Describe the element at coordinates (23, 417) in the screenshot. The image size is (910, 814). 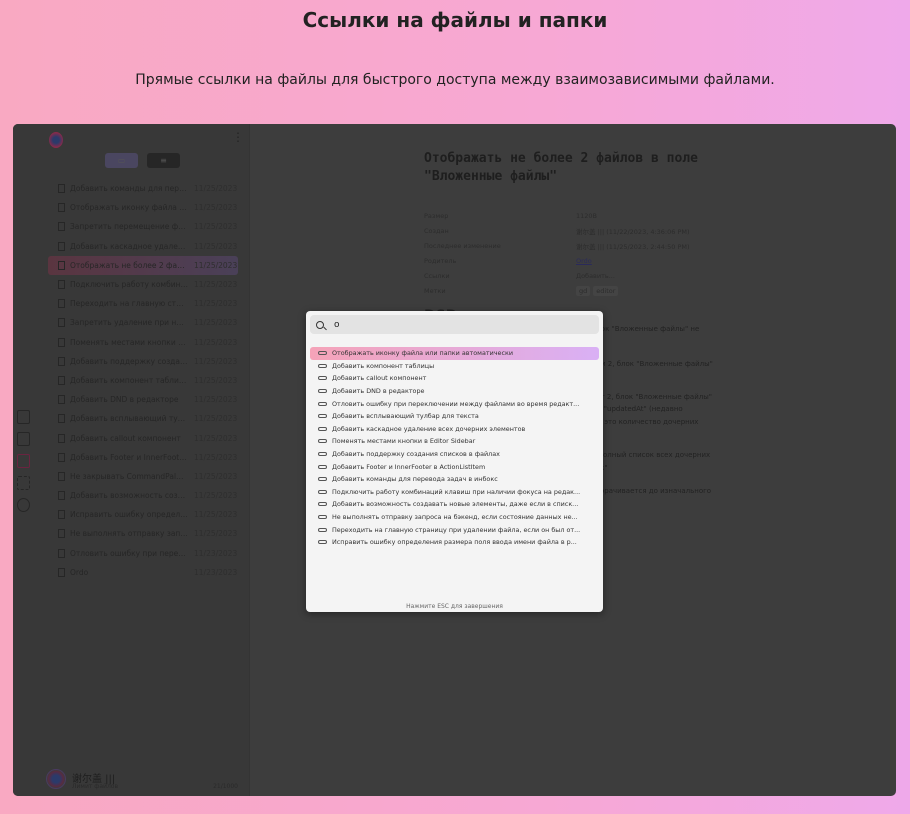
I see `inbox-icon` at that location.